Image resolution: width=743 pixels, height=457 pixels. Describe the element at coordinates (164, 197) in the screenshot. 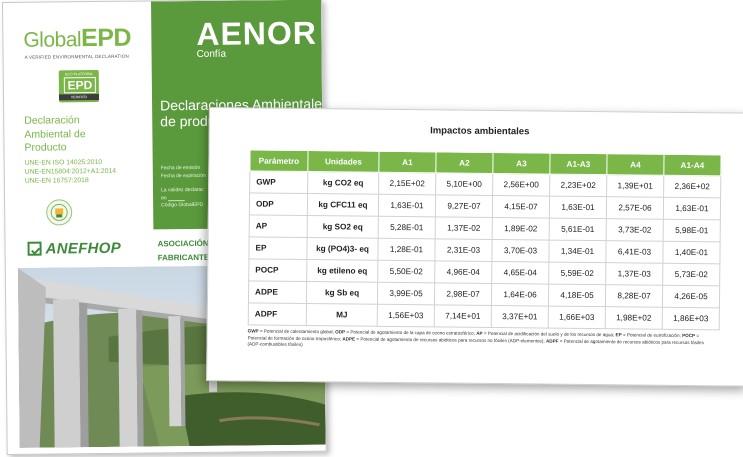

I see `validity-line: en` at that location.